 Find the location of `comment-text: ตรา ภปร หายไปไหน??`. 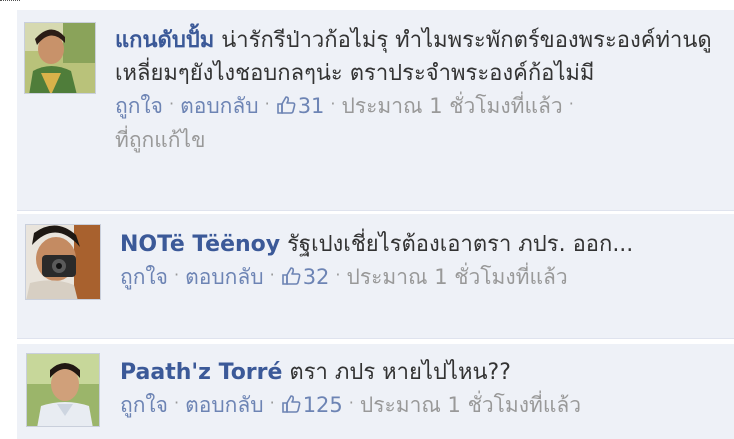

comment-text: ตรา ภปร หายไปไหน?? is located at coordinates (396, 372).